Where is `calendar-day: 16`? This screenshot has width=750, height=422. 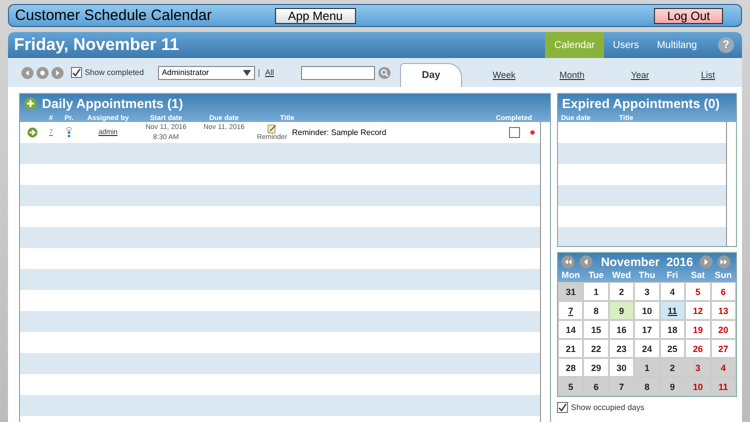
calendar-day: 16 is located at coordinates (621, 329).